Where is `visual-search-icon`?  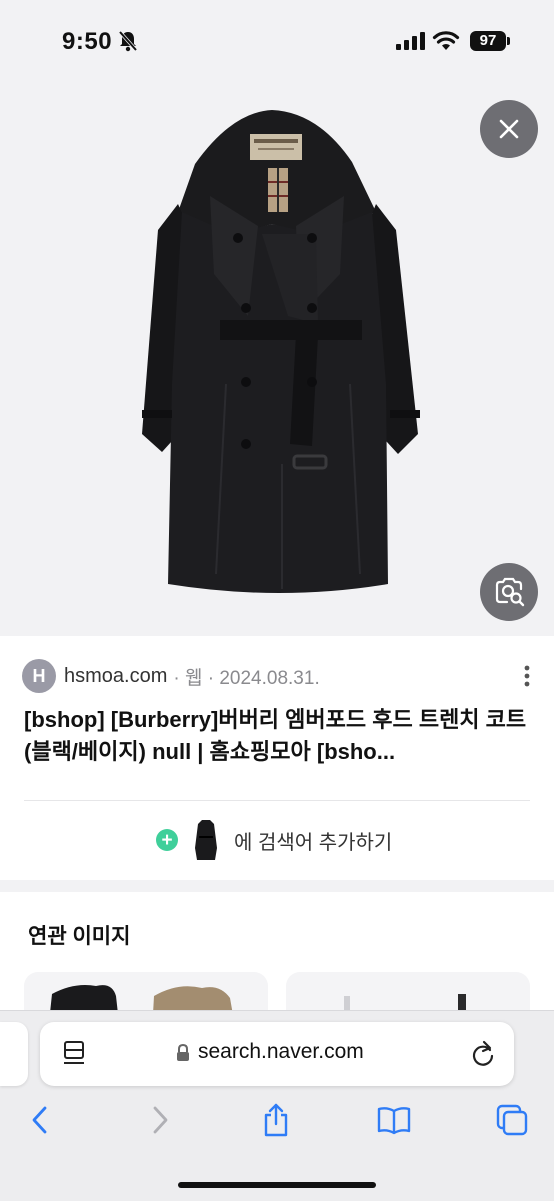 visual-search-icon is located at coordinates (510, 592).